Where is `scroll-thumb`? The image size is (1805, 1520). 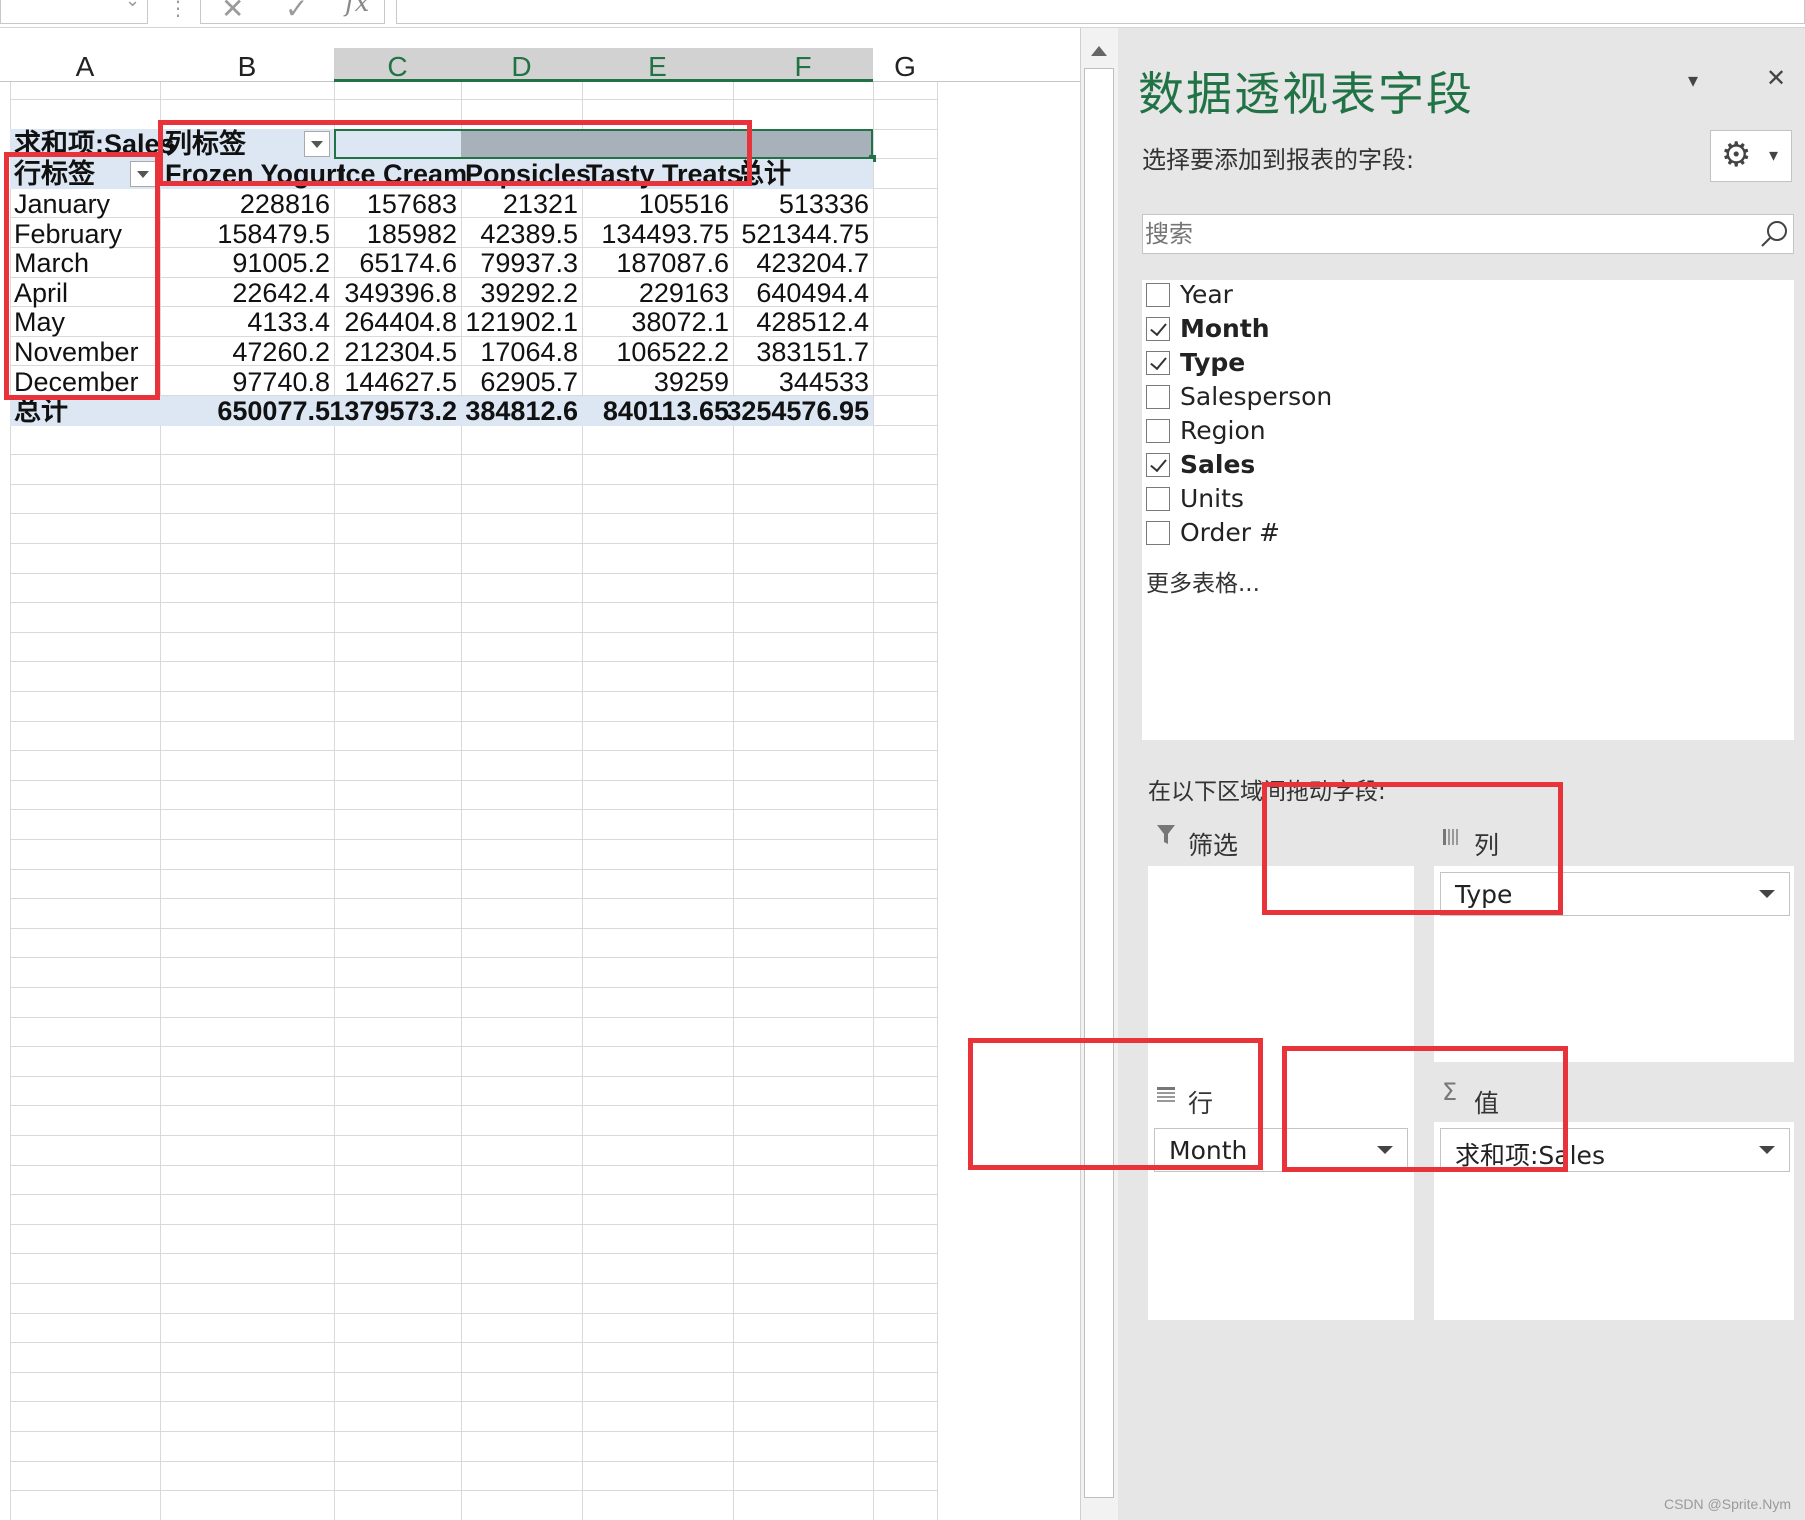
scroll-thumb is located at coordinates (1099, 783).